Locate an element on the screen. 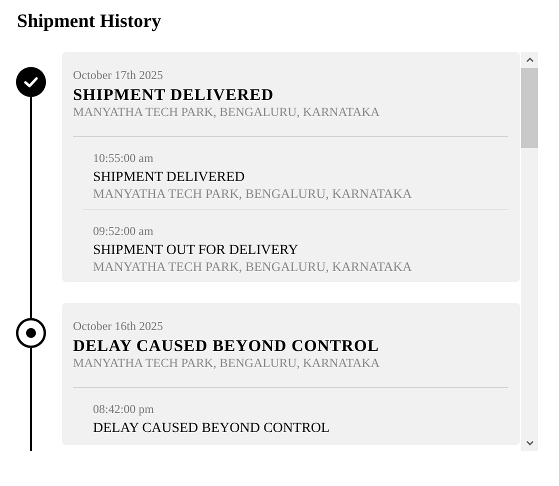  page-title: Shipment History is located at coordinates (89, 22).